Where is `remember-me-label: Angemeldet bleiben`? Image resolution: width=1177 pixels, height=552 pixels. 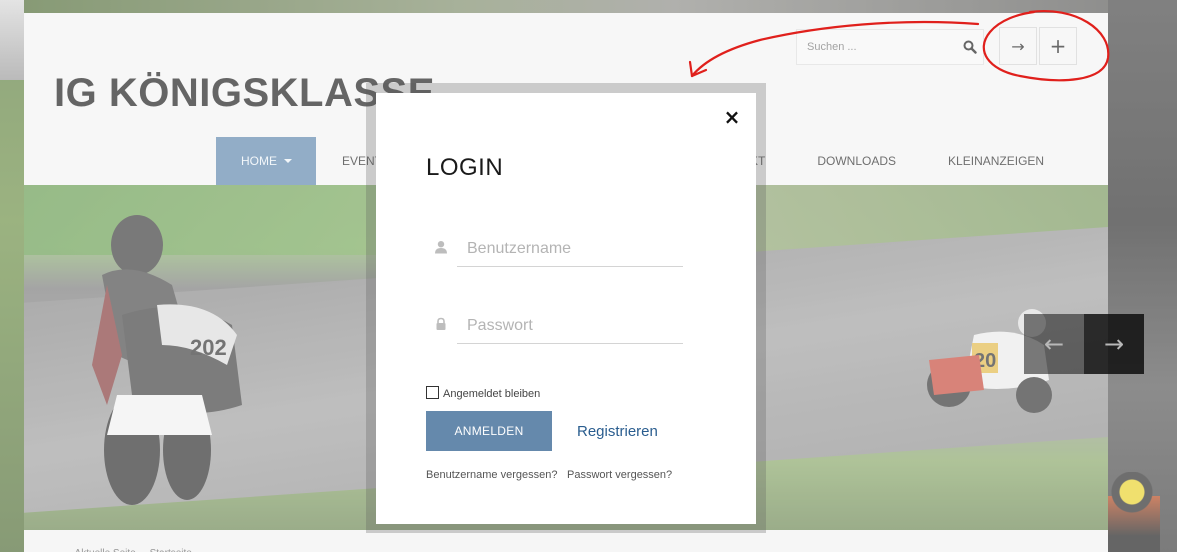
remember-me-label: Angemeldet bleiben is located at coordinates (491, 394).